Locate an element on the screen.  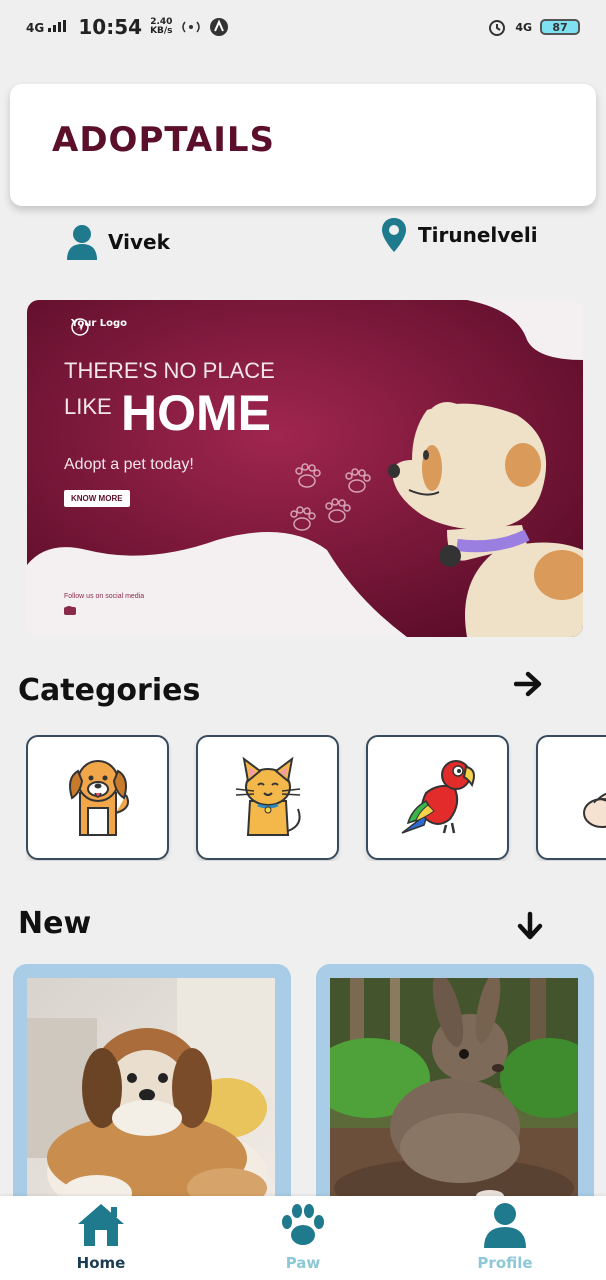
categories-row is located at coordinates (316, 798).